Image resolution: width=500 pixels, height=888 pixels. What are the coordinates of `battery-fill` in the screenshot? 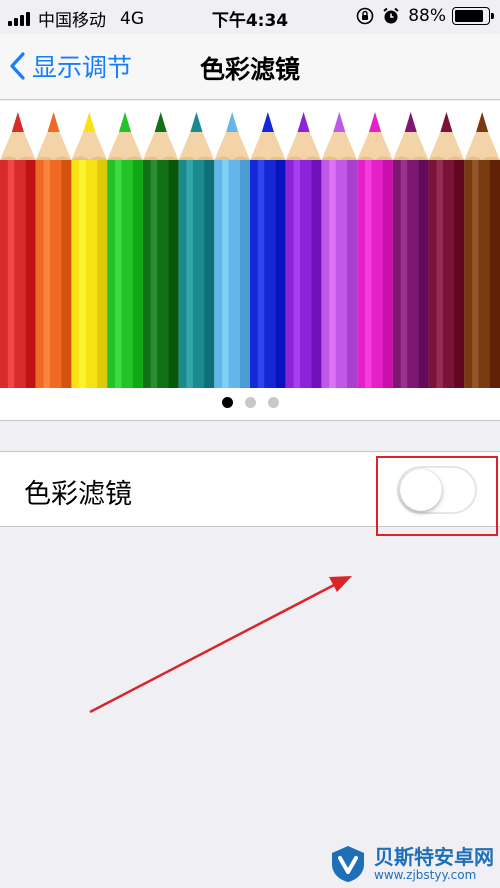 It's located at (469, 16).